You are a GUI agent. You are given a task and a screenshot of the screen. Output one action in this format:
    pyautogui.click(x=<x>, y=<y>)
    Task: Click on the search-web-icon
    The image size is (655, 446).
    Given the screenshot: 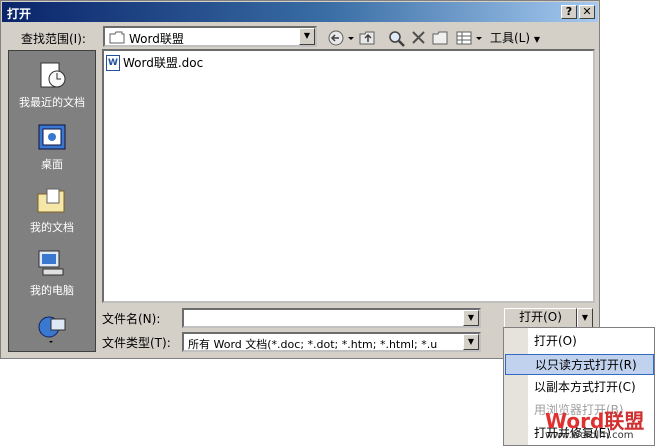 What is the action you would take?
    pyautogui.click(x=397, y=38)
    